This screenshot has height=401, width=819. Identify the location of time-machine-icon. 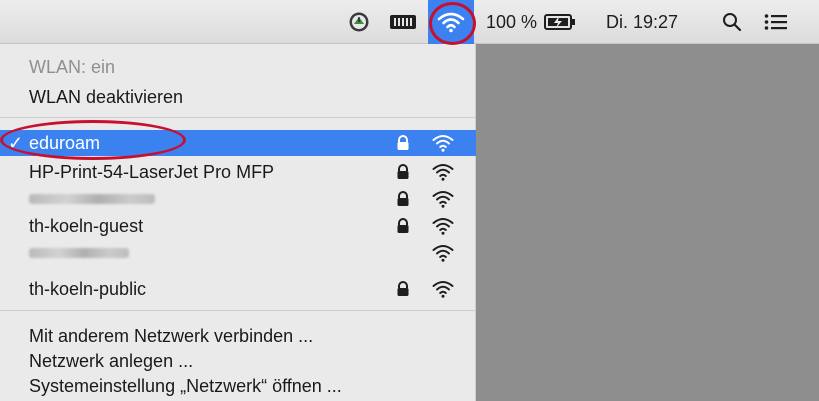
(359, 22).